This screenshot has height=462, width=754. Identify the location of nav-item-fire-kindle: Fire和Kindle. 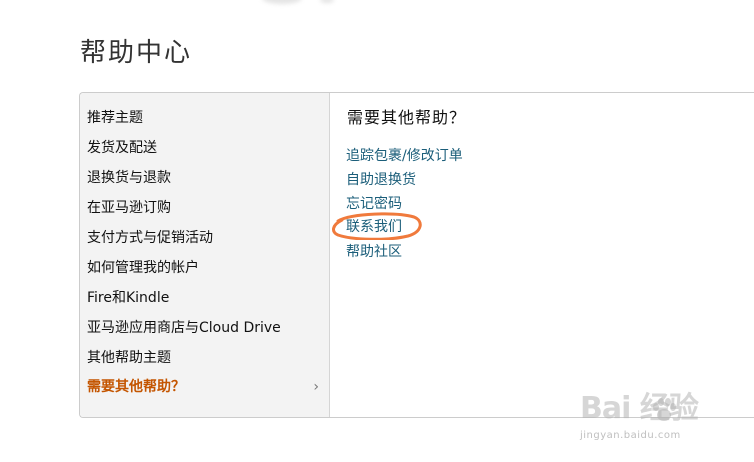
(128, 298).